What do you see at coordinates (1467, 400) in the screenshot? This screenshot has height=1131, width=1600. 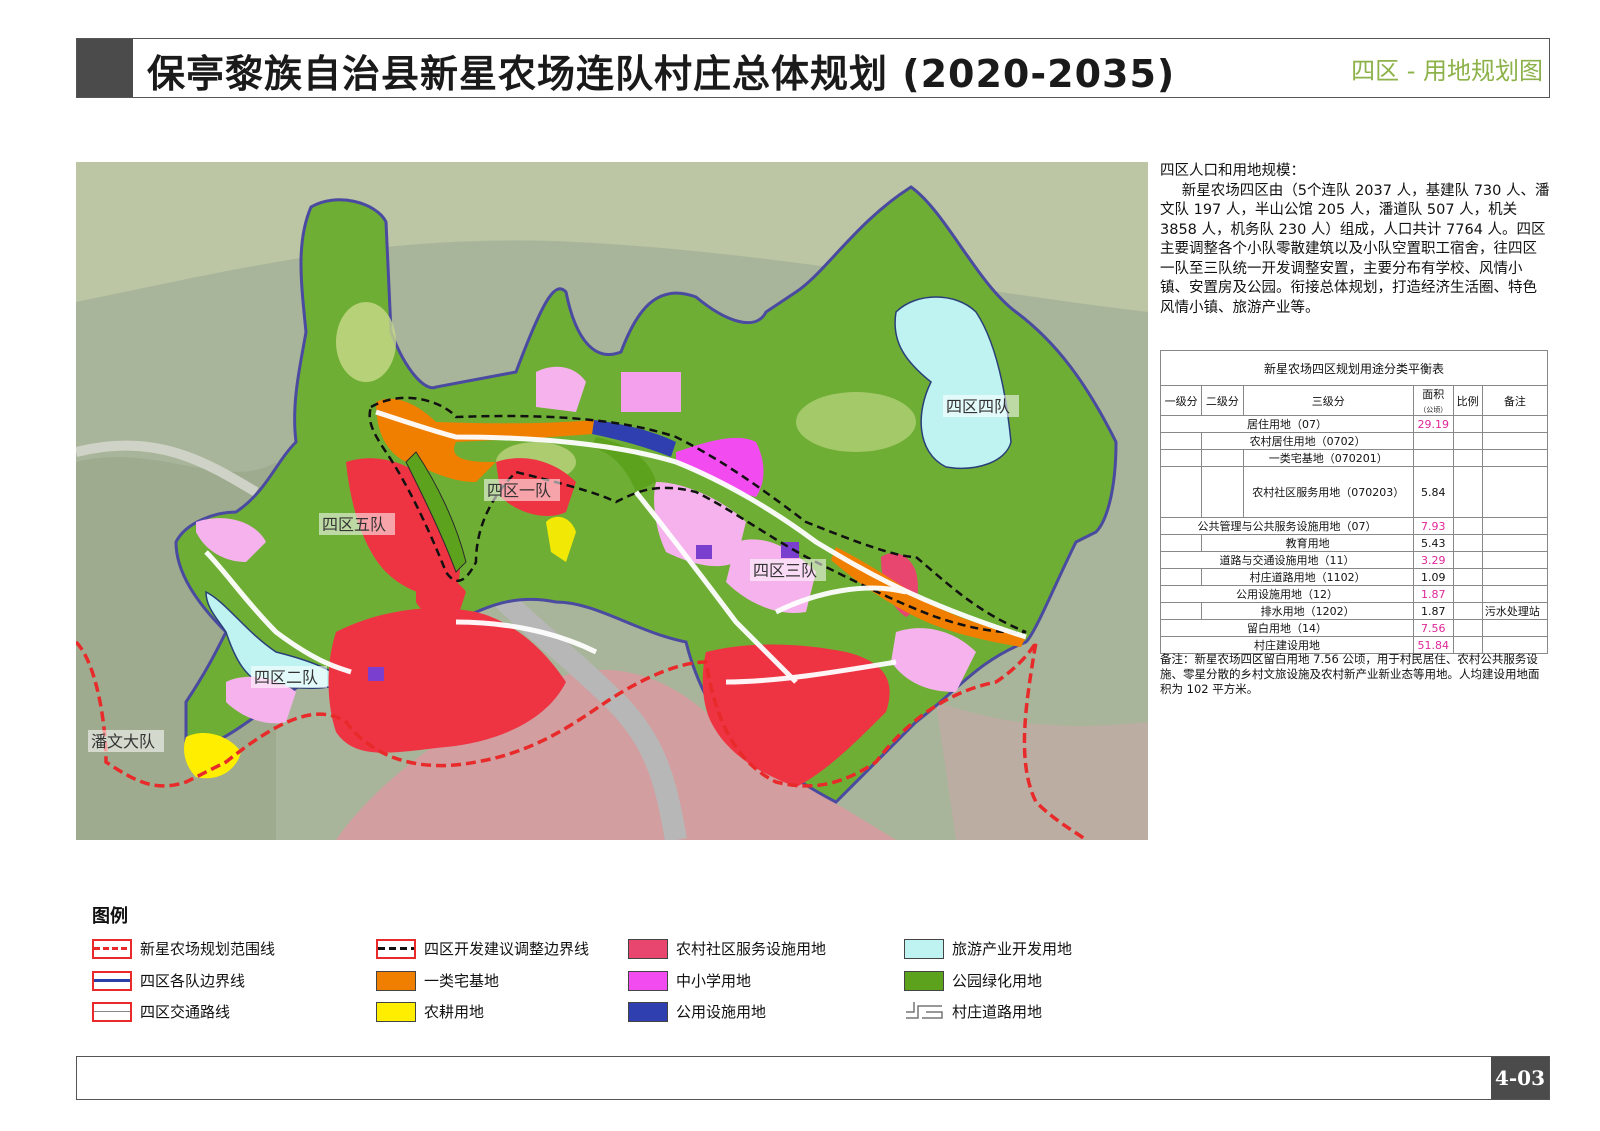 I see `th-ratio: 比例` at bounding box center [1467, 400].